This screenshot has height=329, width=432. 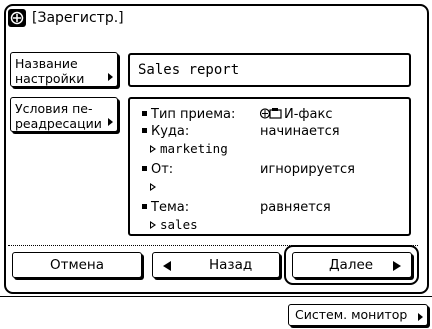 I want to click on condition-value: игнорируется, so click(x=307, y=169).